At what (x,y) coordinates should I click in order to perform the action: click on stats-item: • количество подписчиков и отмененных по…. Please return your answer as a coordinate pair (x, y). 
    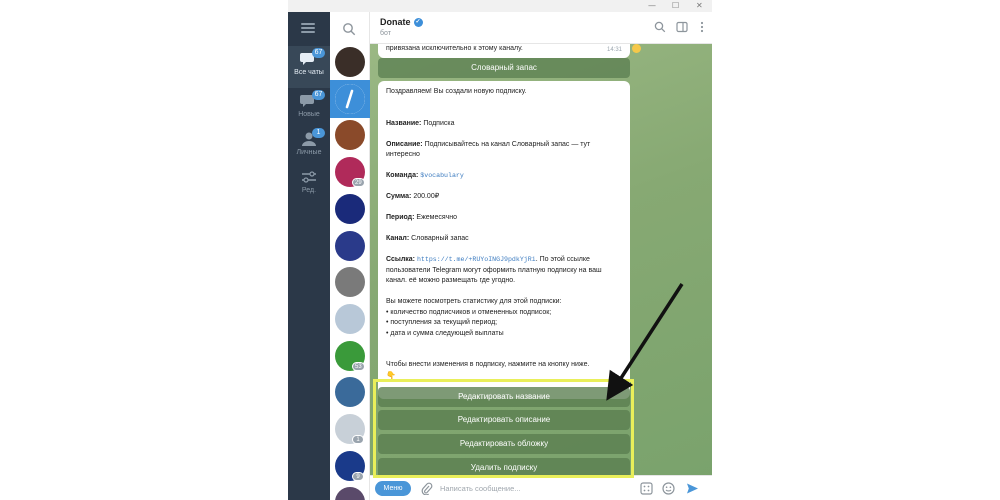
    Looking at the image, I should click on (469, 312).